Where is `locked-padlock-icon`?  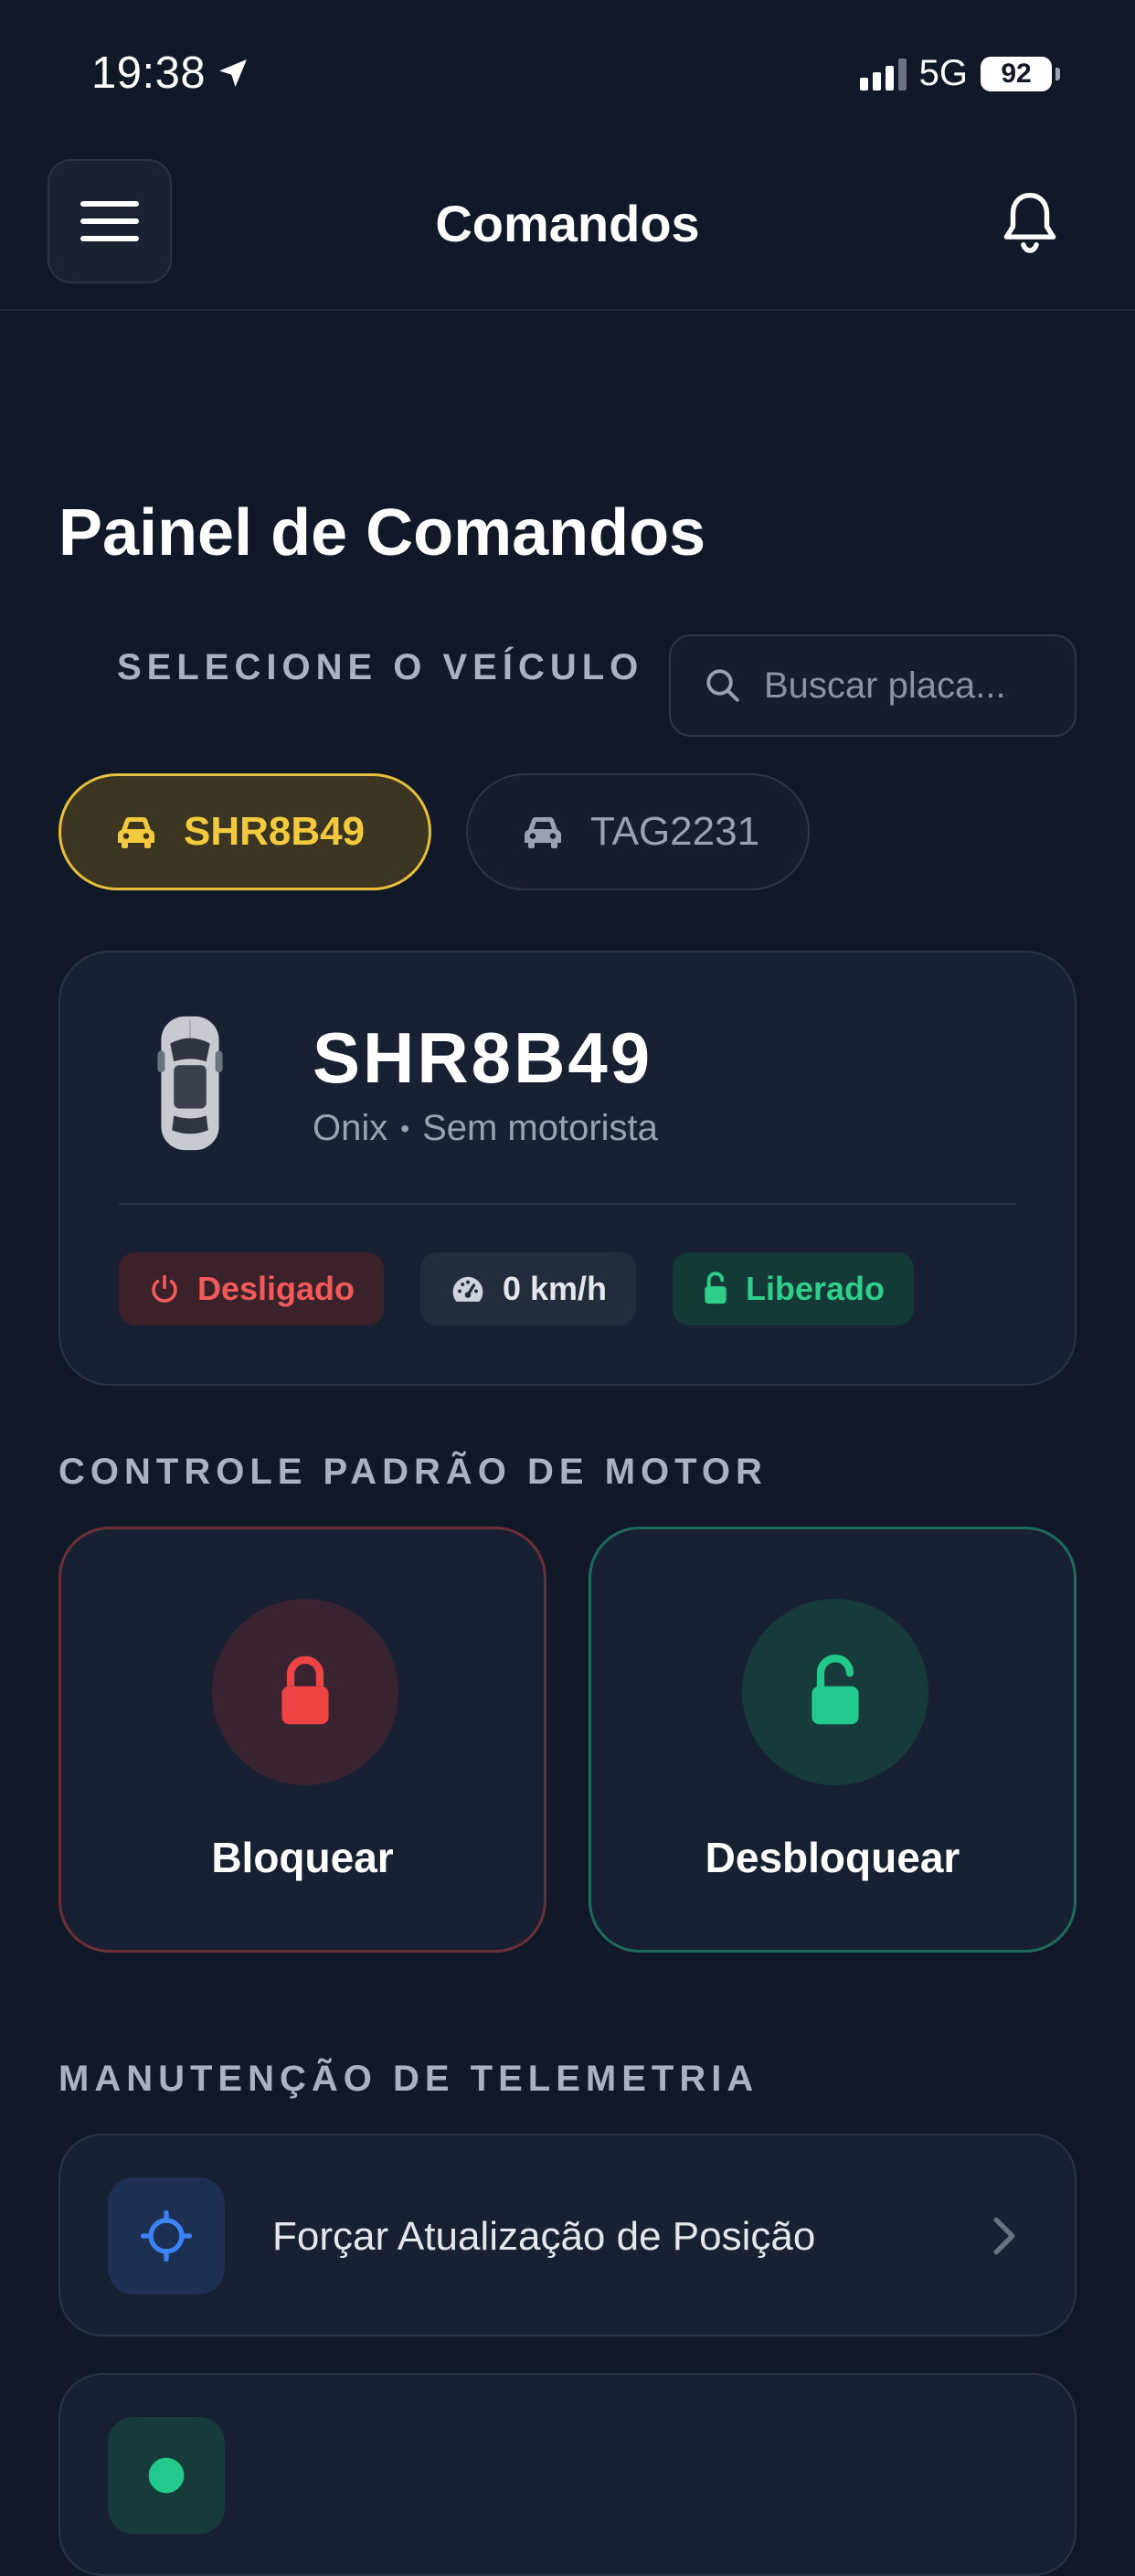 locked-padlock-icon is located at coordinates (305, 1690).